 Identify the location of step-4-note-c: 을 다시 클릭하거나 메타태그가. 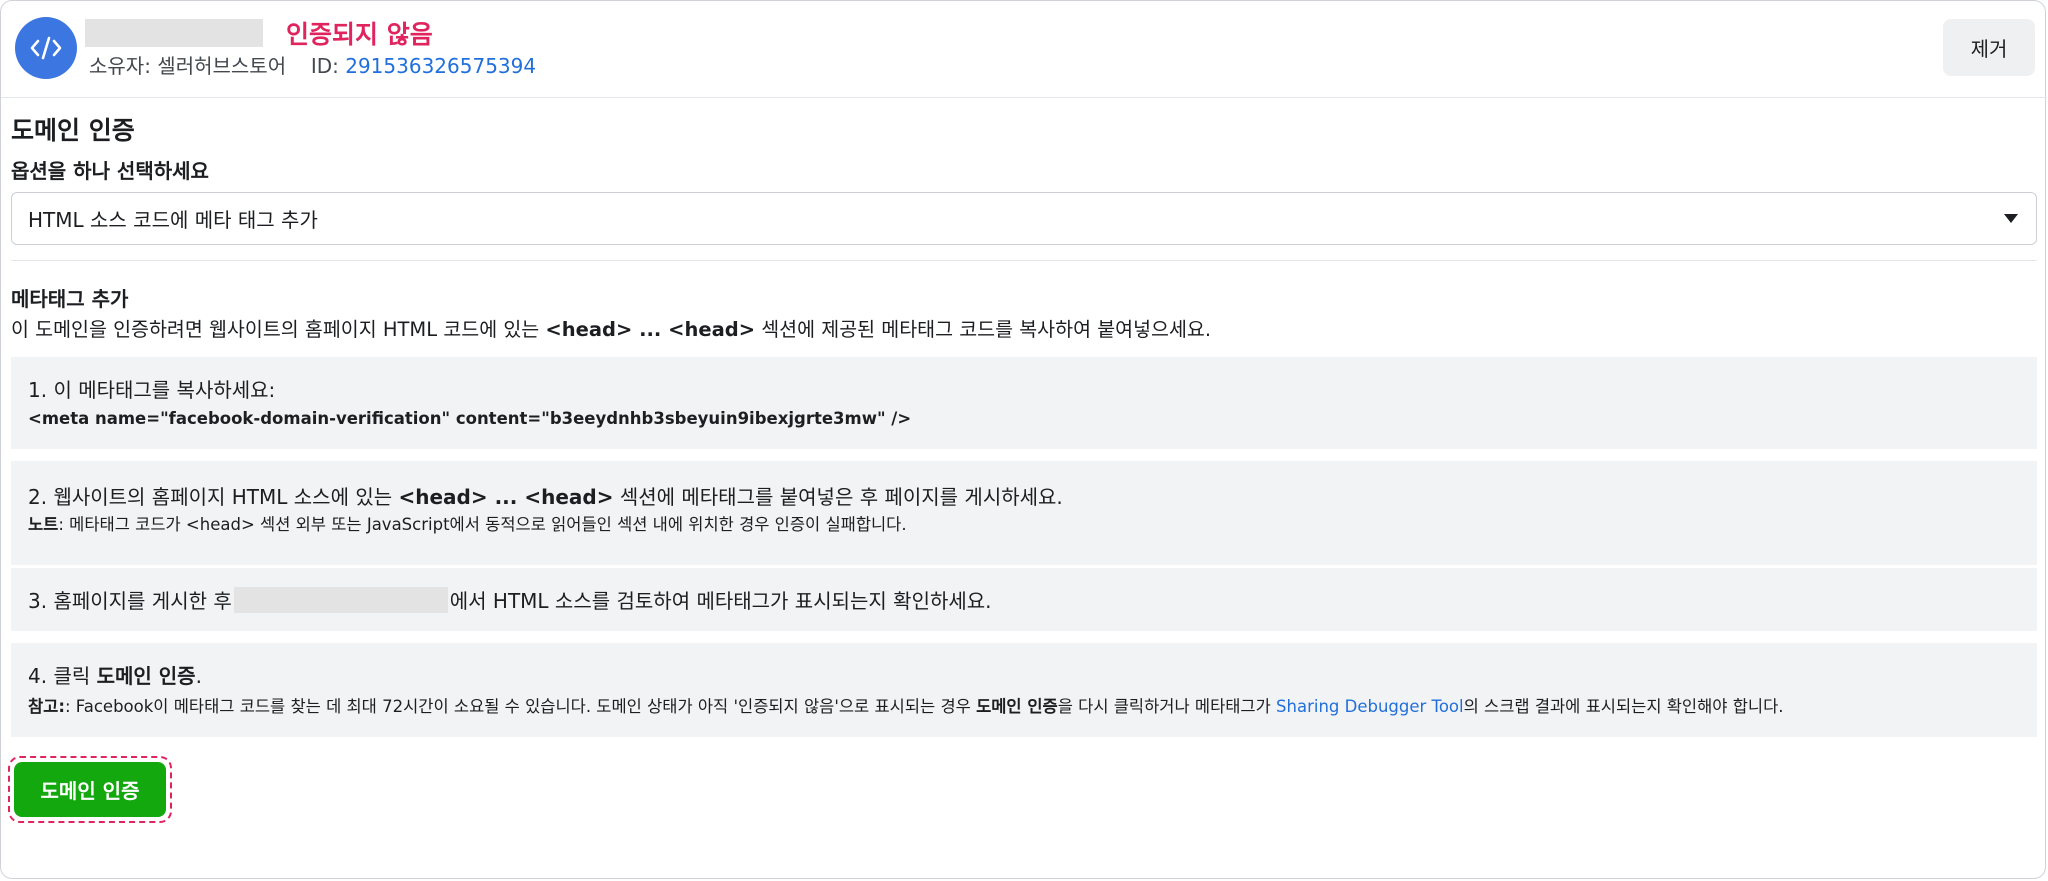
(1167, 706).